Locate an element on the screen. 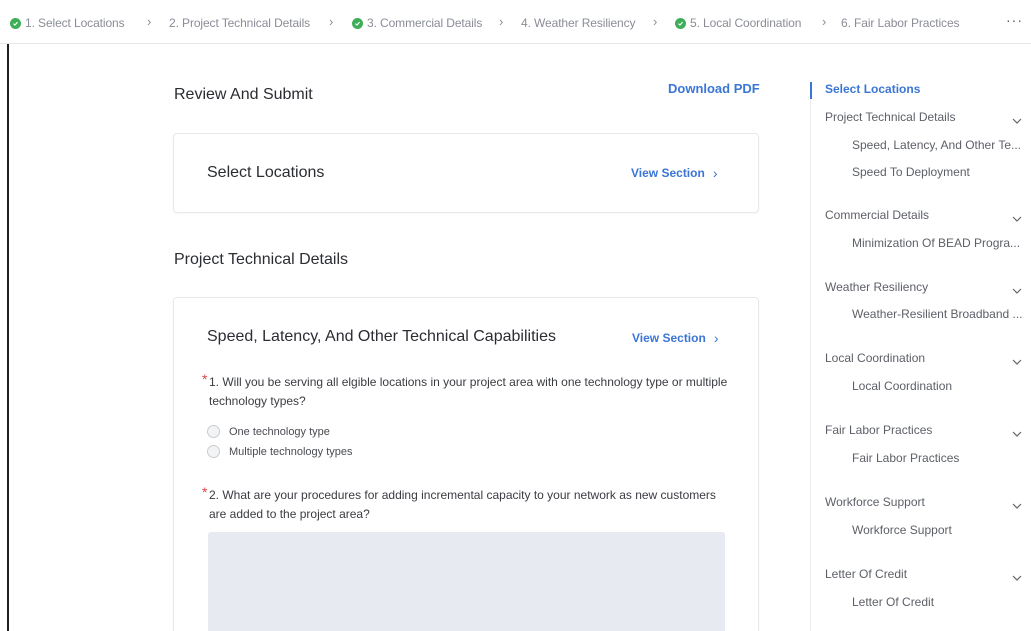  radio-label: Multiple technology types is located at coordinates (291, 451).